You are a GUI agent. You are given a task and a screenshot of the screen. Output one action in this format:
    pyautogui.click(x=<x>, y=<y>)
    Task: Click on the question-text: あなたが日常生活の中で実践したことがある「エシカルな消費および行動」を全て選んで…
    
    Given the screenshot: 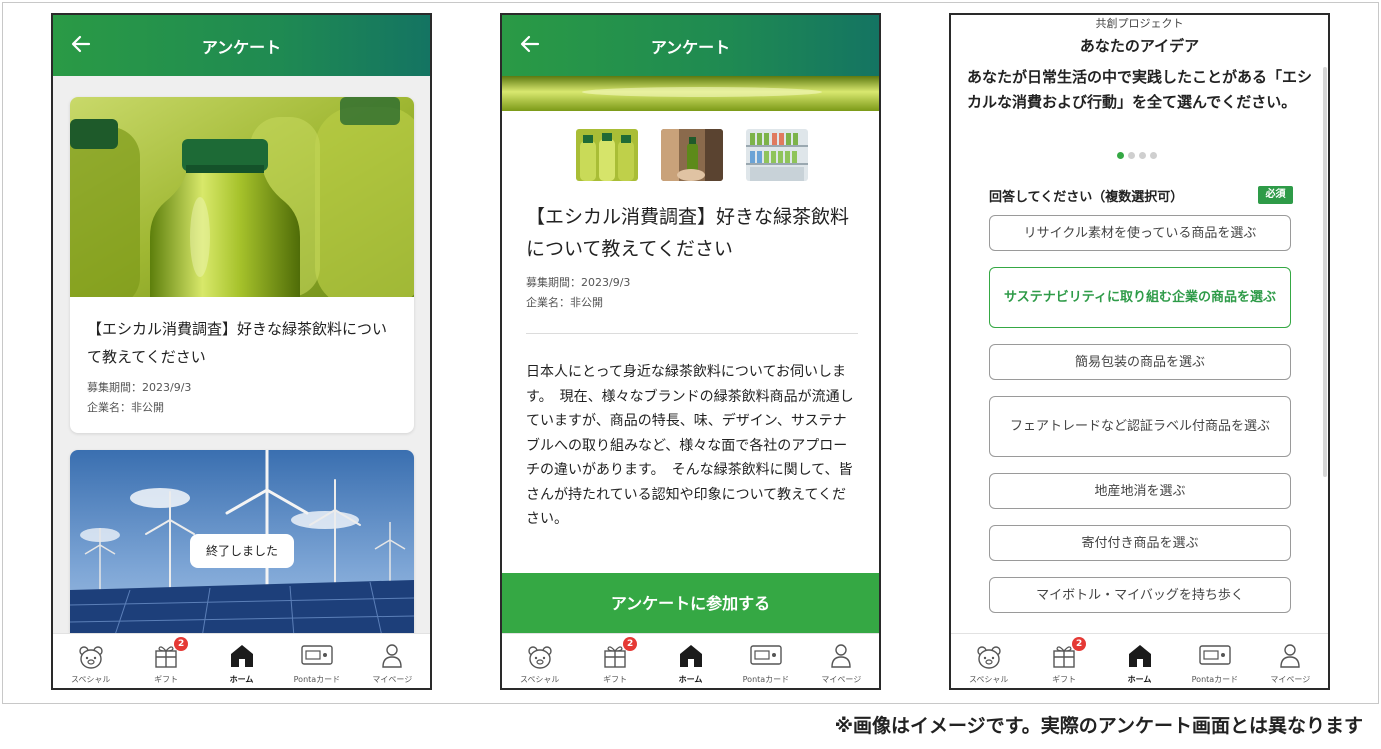 What is the action you would take?
    pyautogui.click(x=1140, y=89)
    